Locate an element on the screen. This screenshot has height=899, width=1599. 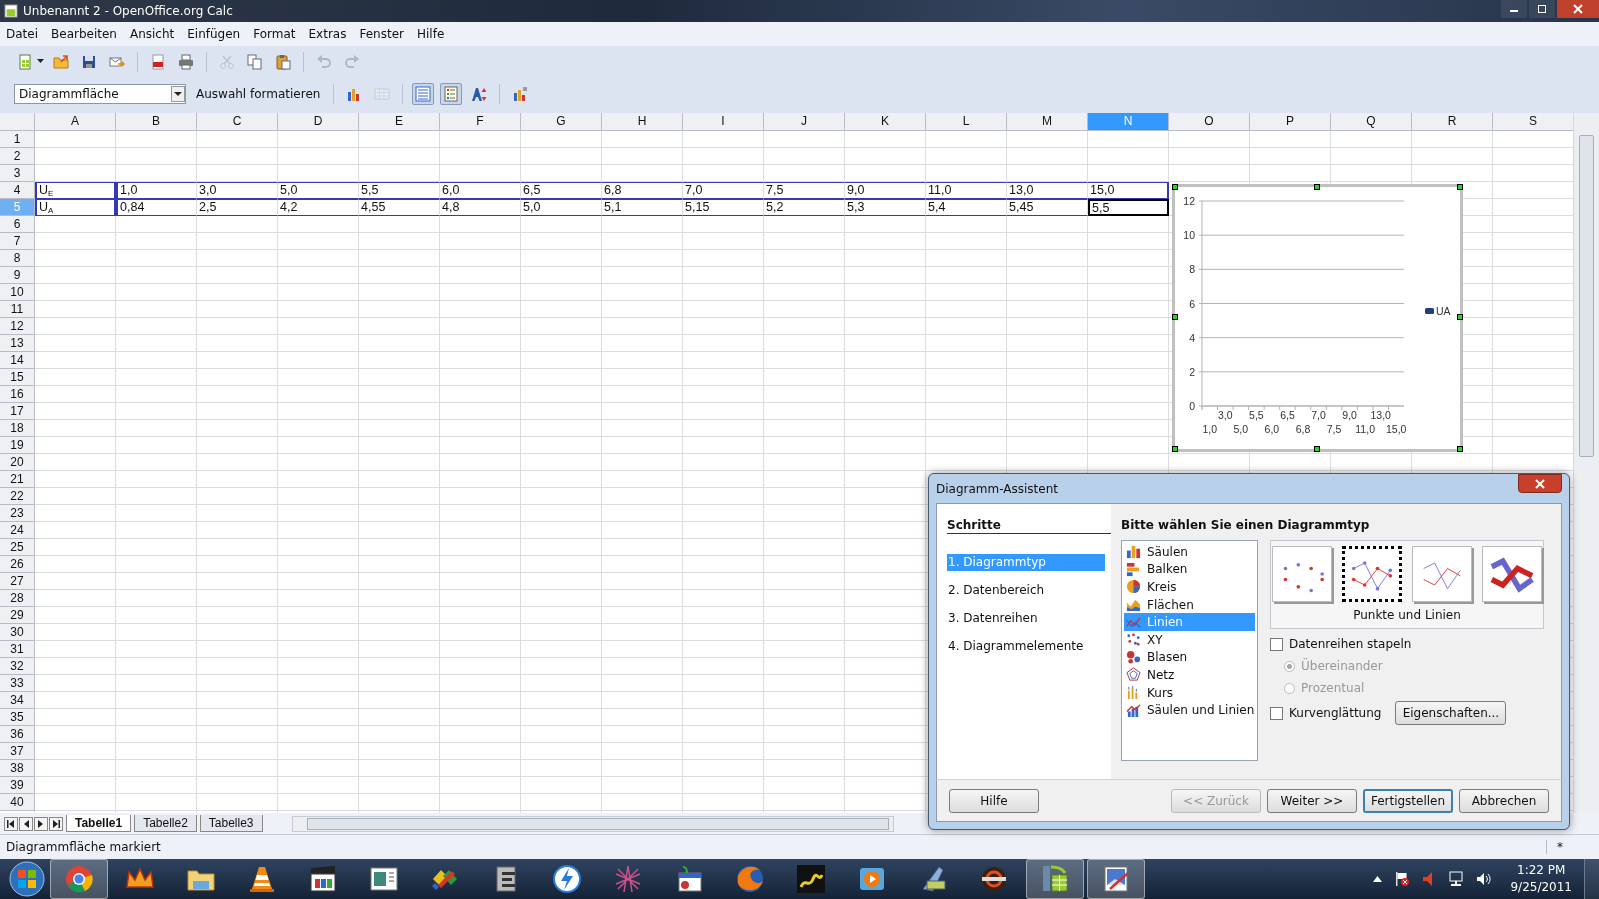
x-tick-label: 1,0 is located at coordinates (1210, 428).